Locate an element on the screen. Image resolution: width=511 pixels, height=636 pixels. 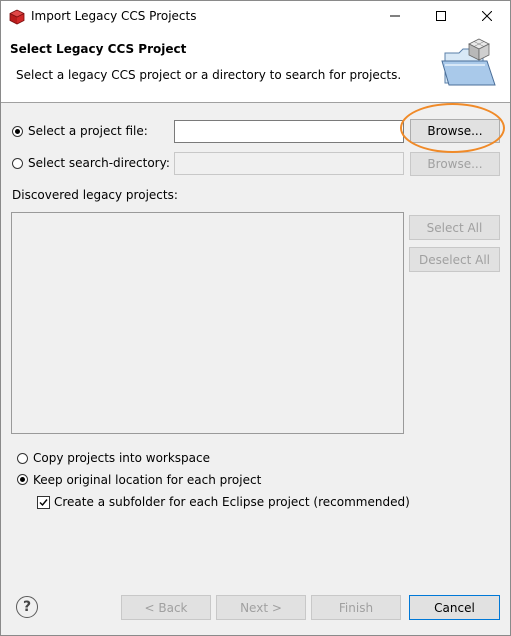
search-directory-field is located at coordinates (289, 163).